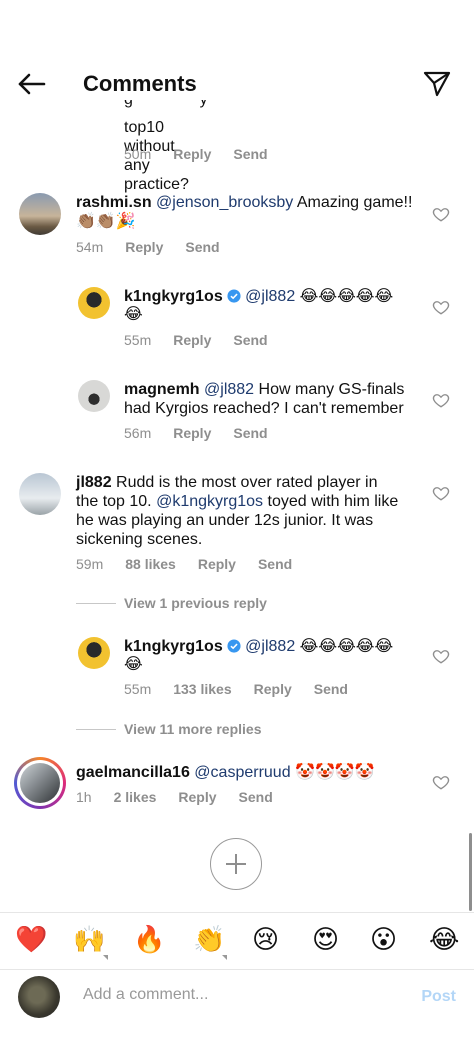 The height and width of the screenshot is (1053, 474). What do you see at coordinates (138, 154) in the screenshot?
I see `comment-time: 50m` at bounding box center [138, 154].